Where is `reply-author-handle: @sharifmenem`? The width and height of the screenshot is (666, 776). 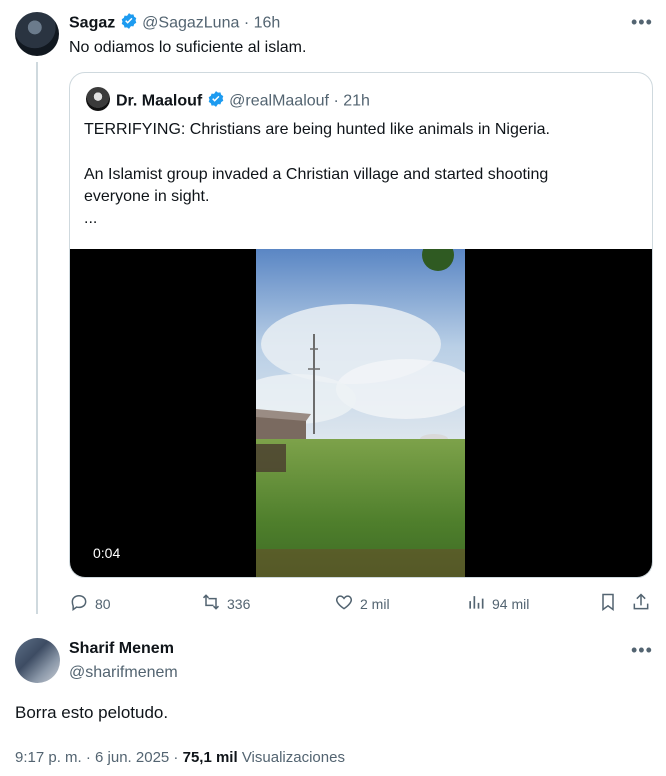
reply-author-handle: @sharifmenem is located at coordinates (123, 673).